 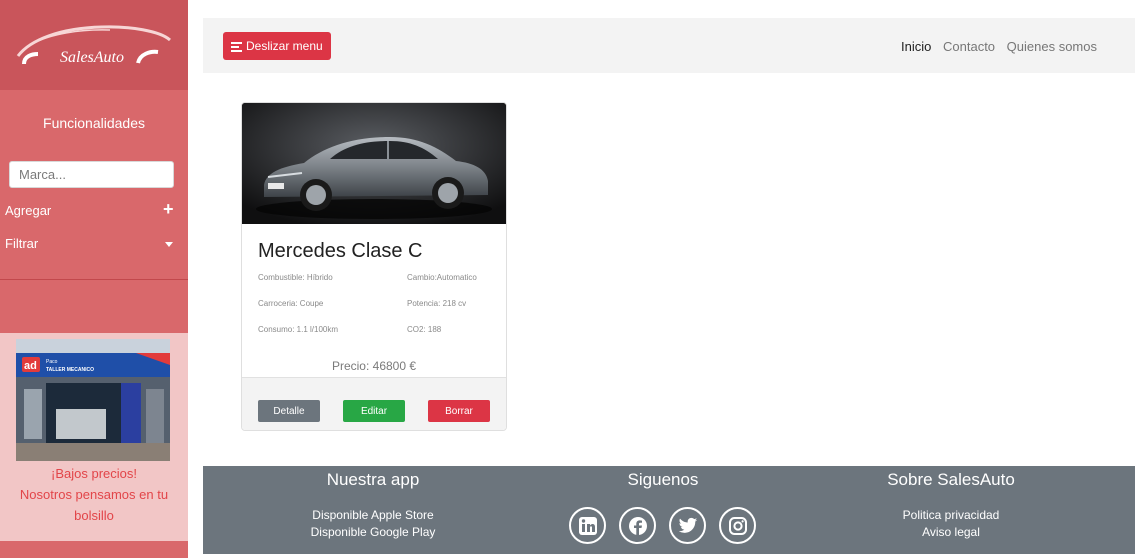 What do you see at coordinates (969, 46) in the screenshot?
I see `nav-link-contacto: Contacto` at bounding box center [969, 46].